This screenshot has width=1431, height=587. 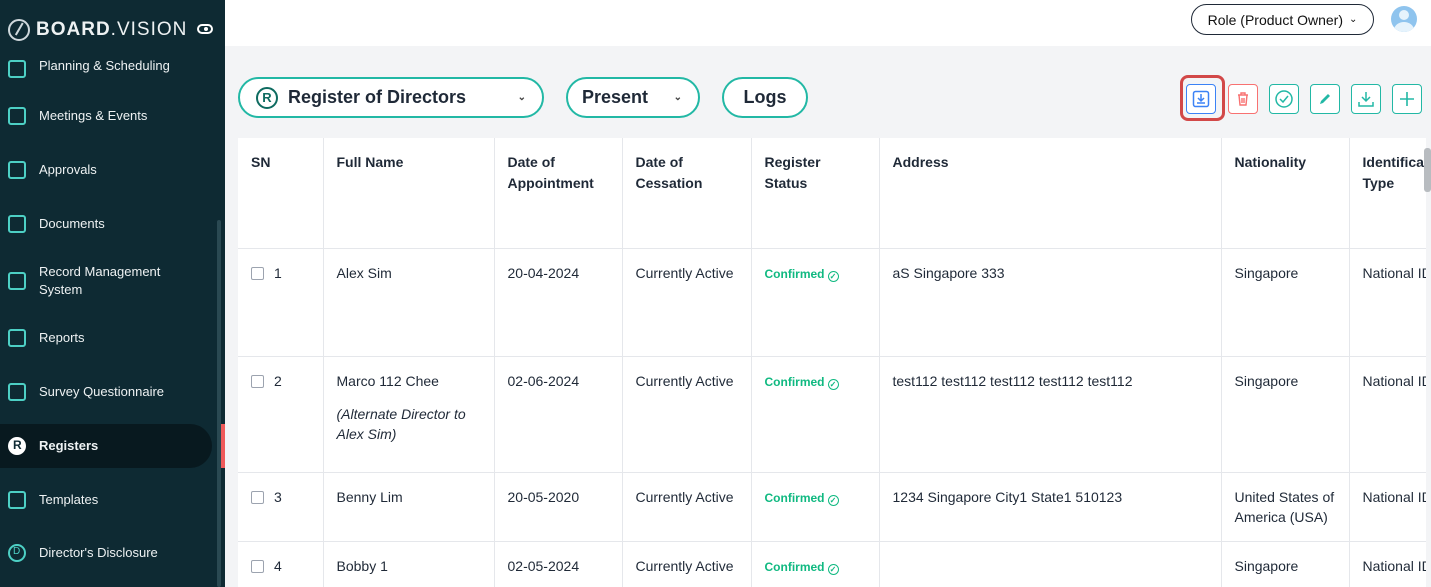 What do you see at coordinates (100, 280) in the screenshot?
I see `sidebar-item-label: Record Management System` at bounding box center [100, 280].